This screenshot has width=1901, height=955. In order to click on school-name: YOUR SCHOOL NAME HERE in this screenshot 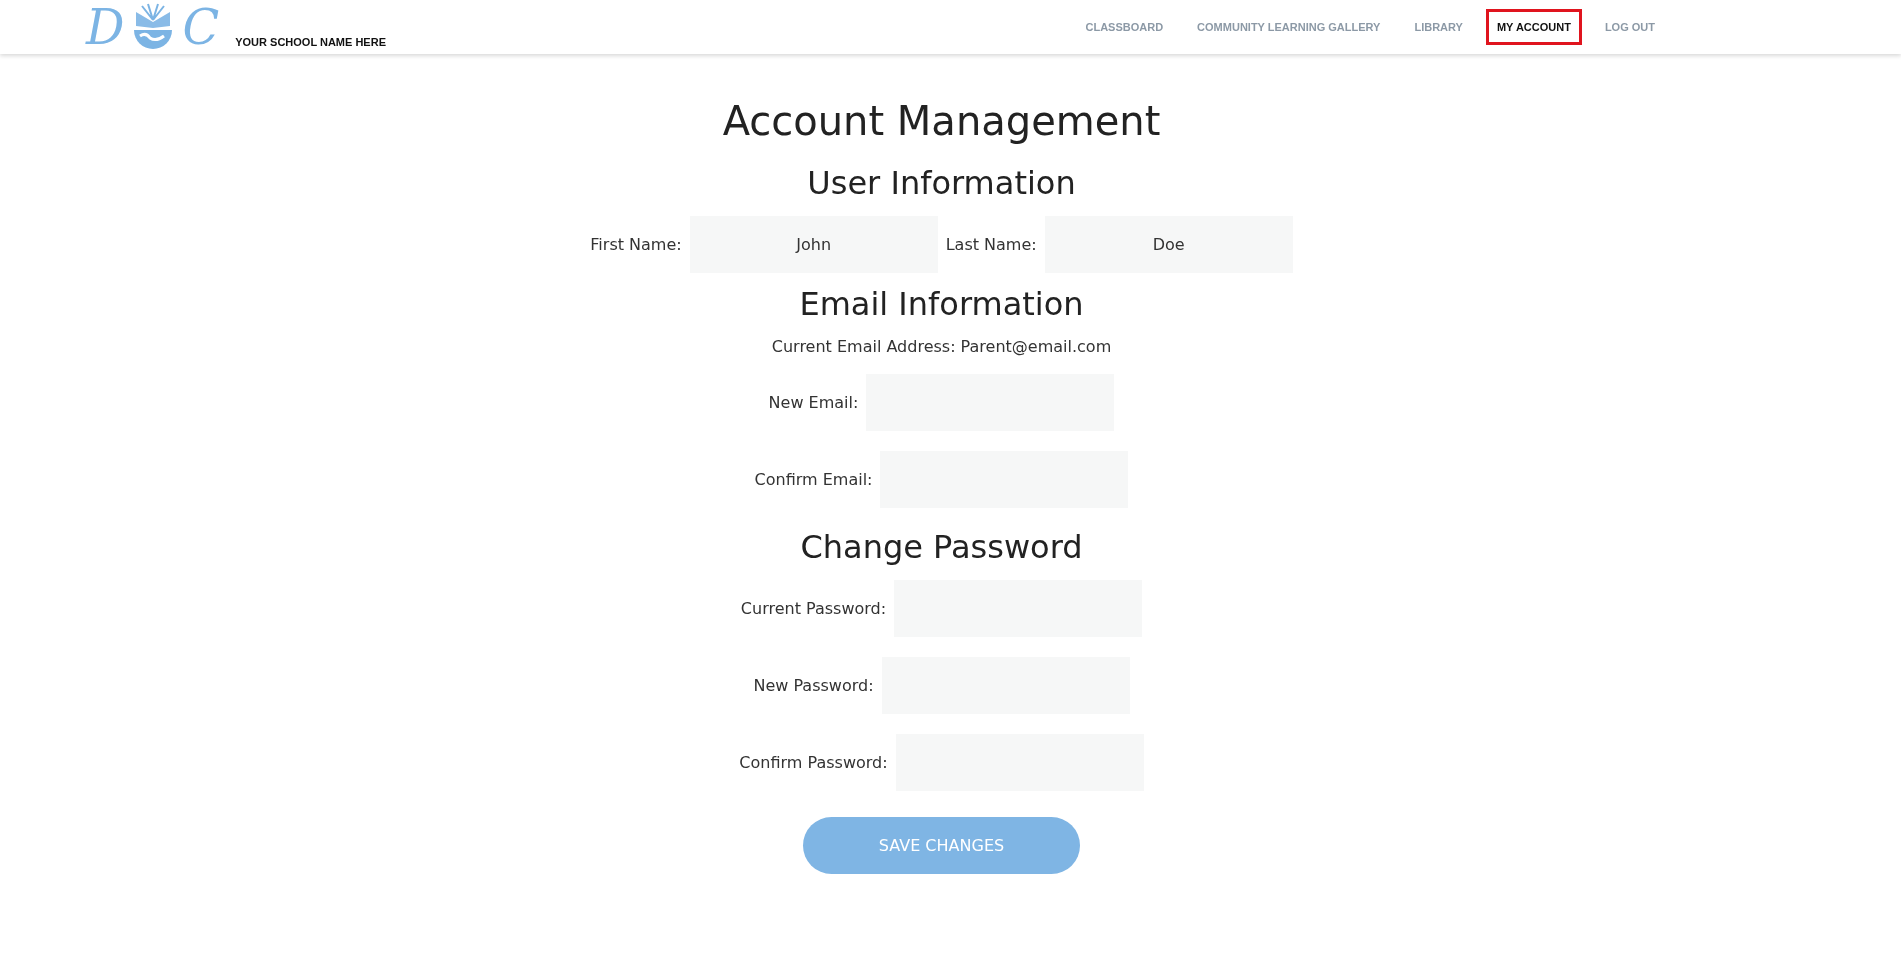, I will do `click(310, 42)`.